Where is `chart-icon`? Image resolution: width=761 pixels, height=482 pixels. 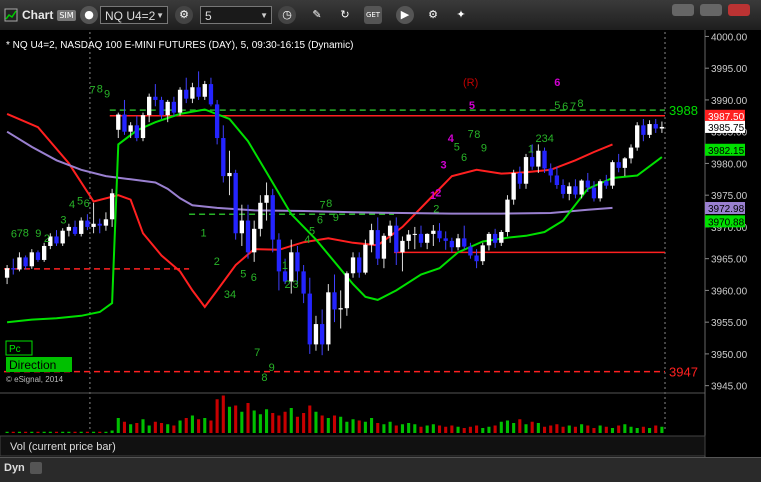
chart-icon is located at coordinates (11, 15).